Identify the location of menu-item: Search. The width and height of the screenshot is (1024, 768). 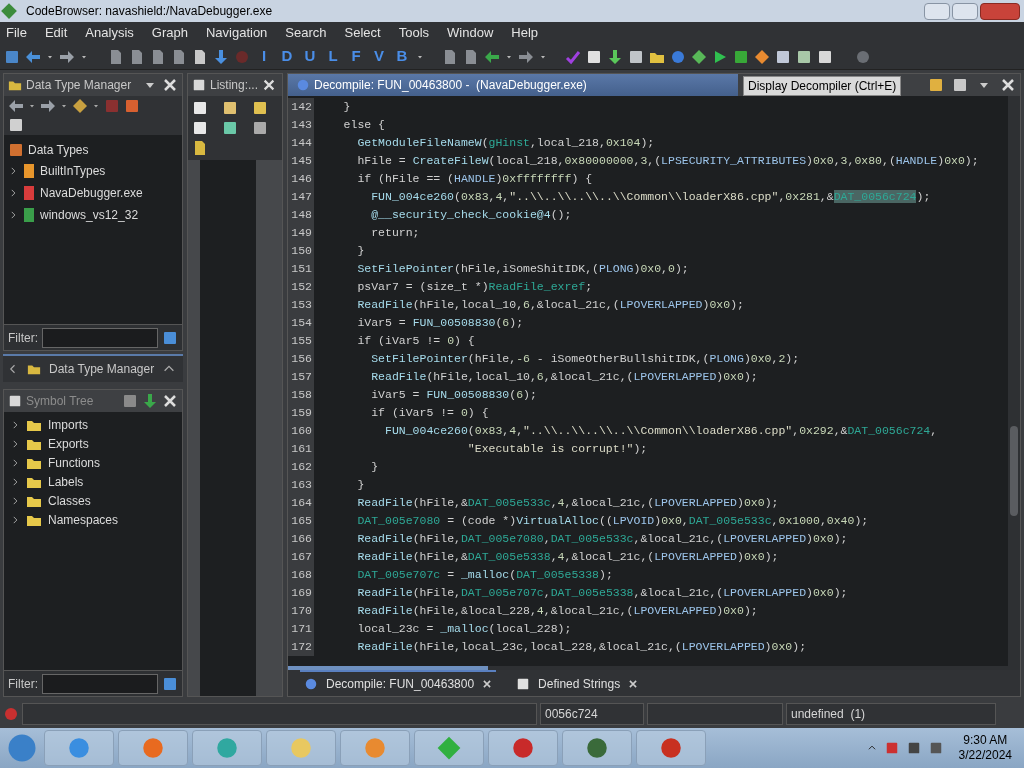
(306, 33).